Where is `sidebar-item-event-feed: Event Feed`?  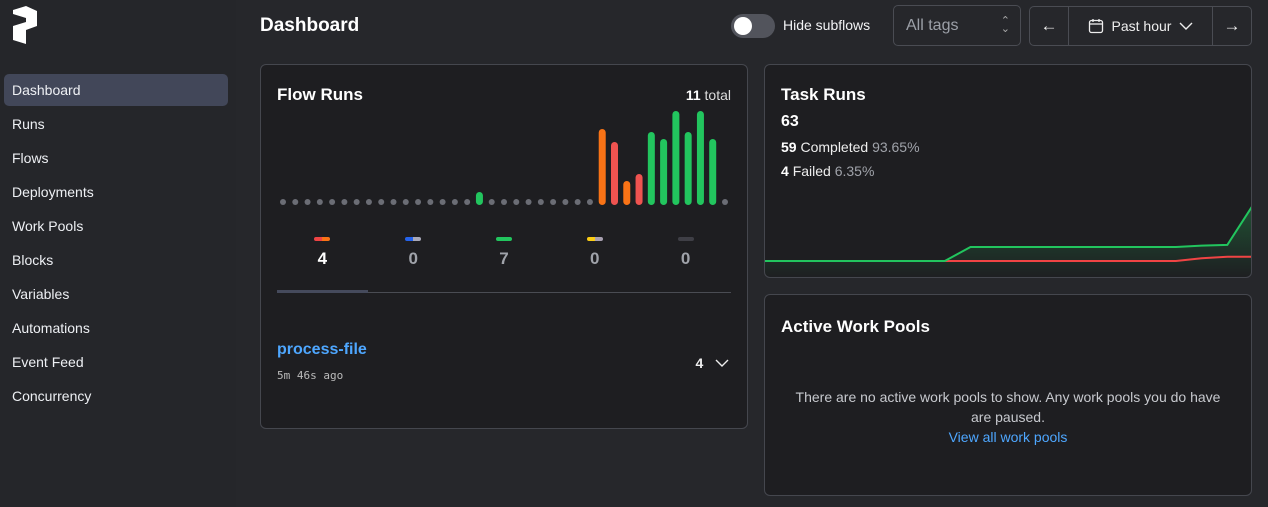 sidebar-item-event-feed: Event Feed is located at coordinates (116, 362).